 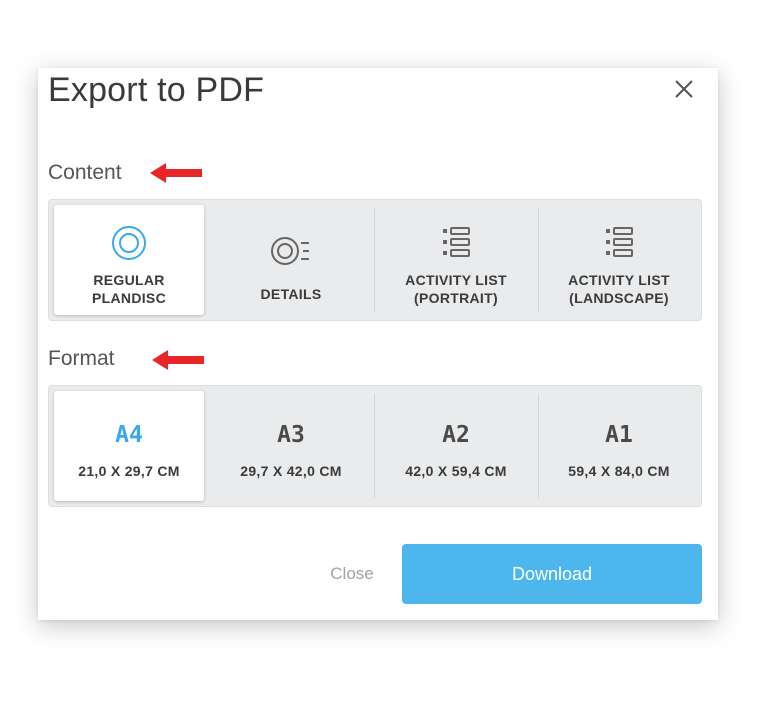 I want to click on format-option-a2: A2 42,0 X 59,4 CM, so click(x=456, y=446).